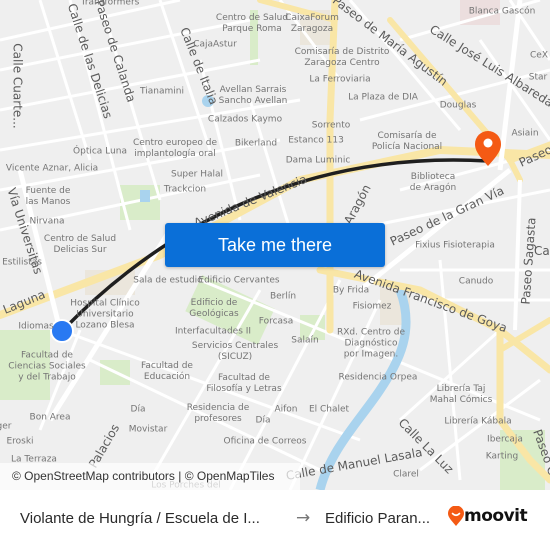 The image size is (550, 550). I want to click on poi-label: Oficina de Correos, so click(265, 442).